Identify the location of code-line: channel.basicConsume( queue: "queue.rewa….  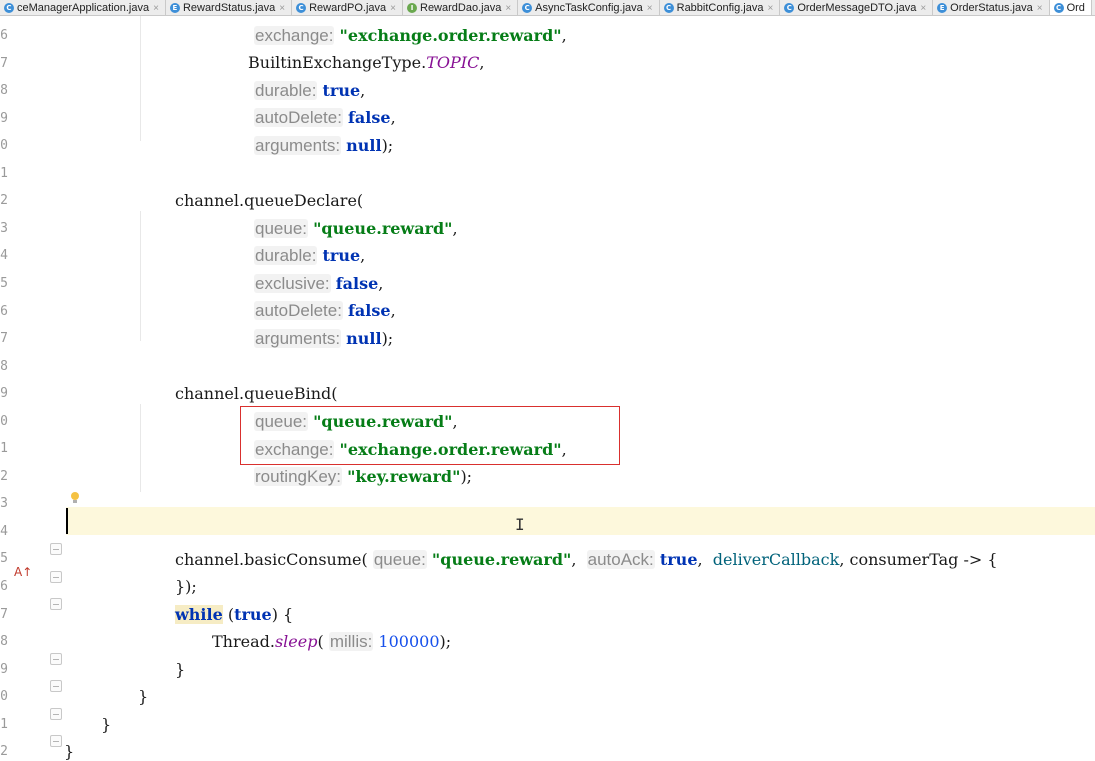
(586, 559).